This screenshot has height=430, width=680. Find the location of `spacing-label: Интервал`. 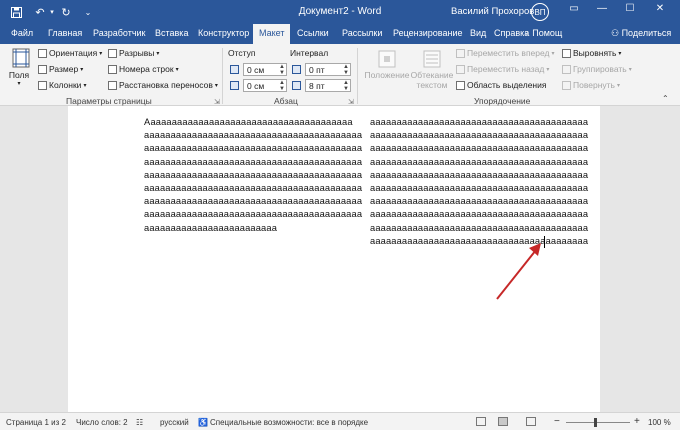

spacing-label: Интервал is located at coordinates (309, 53).